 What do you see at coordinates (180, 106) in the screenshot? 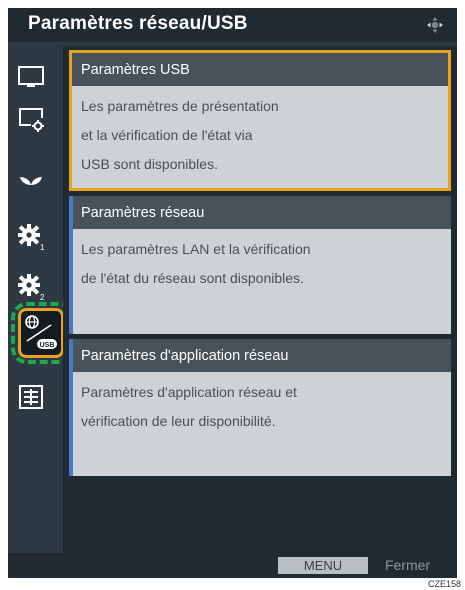
I see `card-line: Les paramètres de présentation` at bounding box center [180, 106].